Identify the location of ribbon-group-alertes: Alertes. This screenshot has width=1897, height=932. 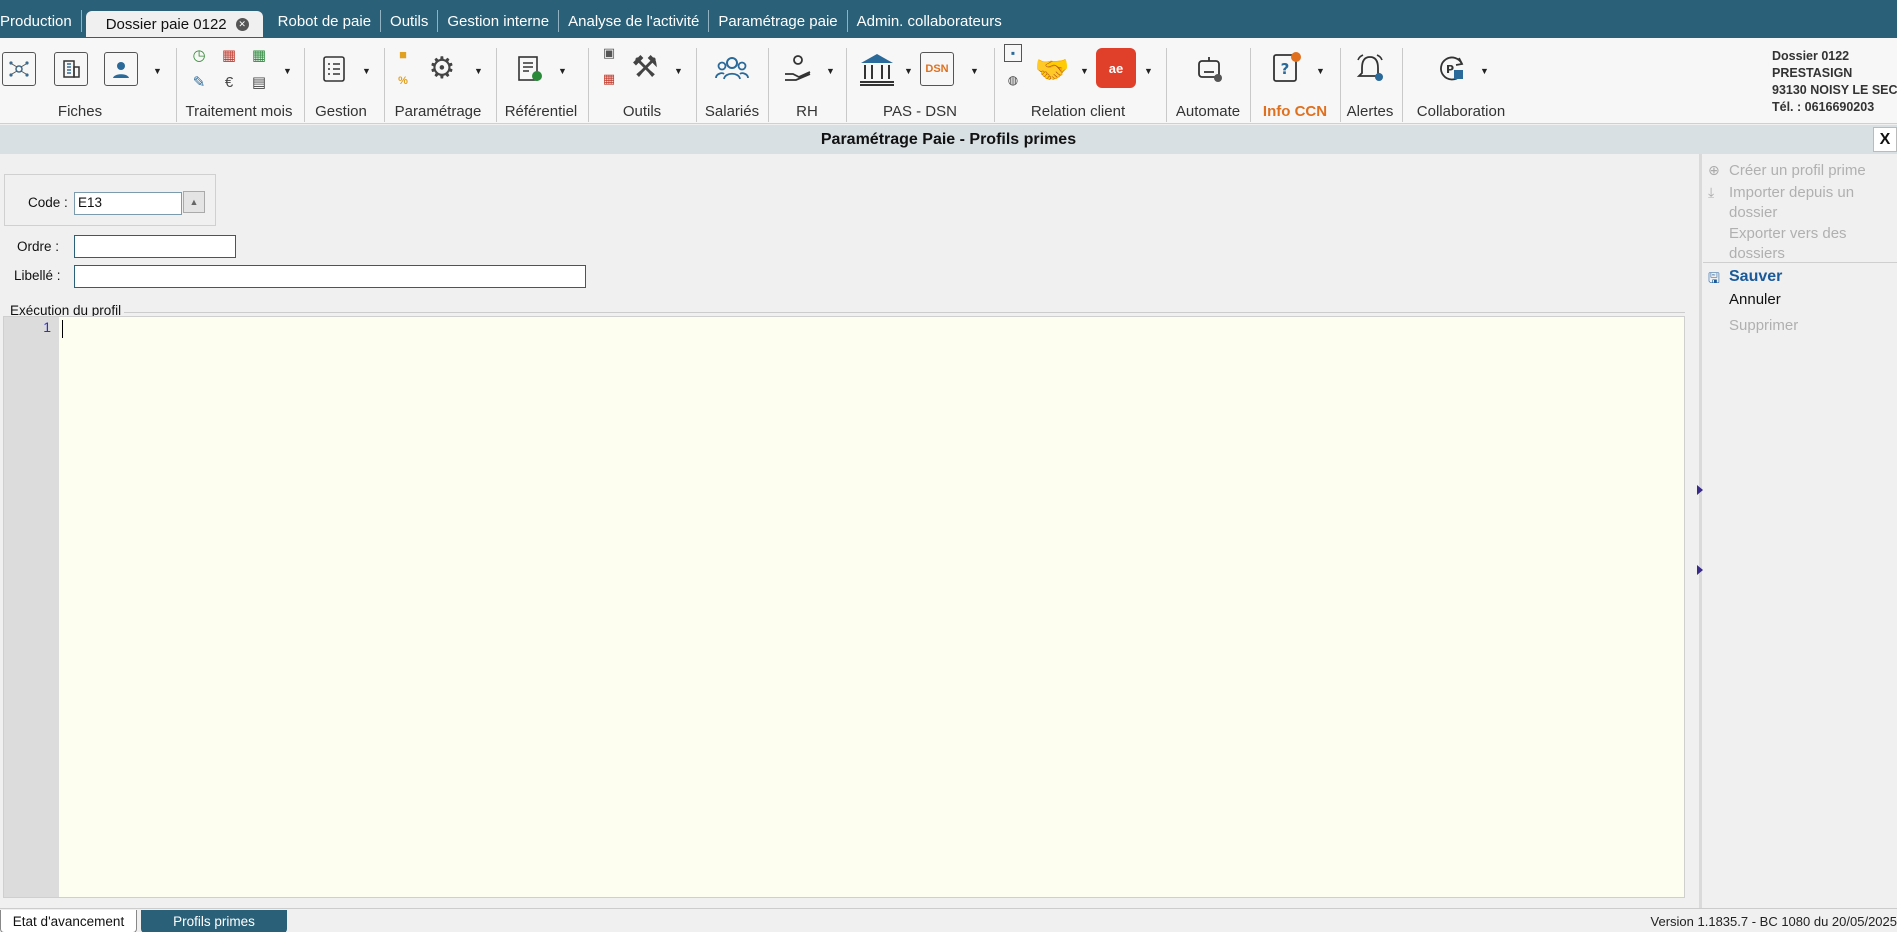
(1370, 81).